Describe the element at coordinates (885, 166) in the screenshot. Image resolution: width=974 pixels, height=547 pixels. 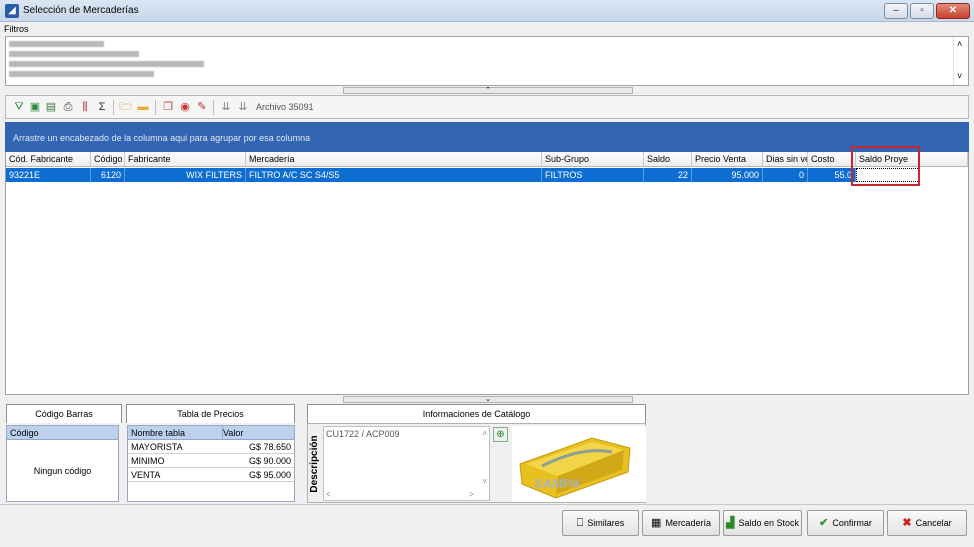
I see `highlight-annotation` at that location.